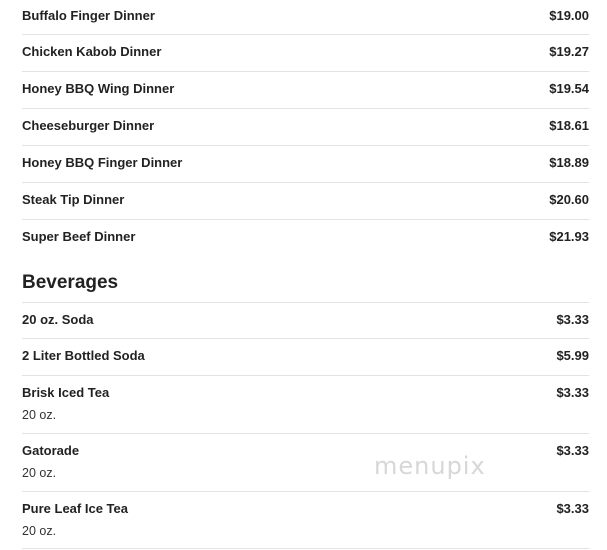  I want to click on item-price: $18.89, so click(569, 162).